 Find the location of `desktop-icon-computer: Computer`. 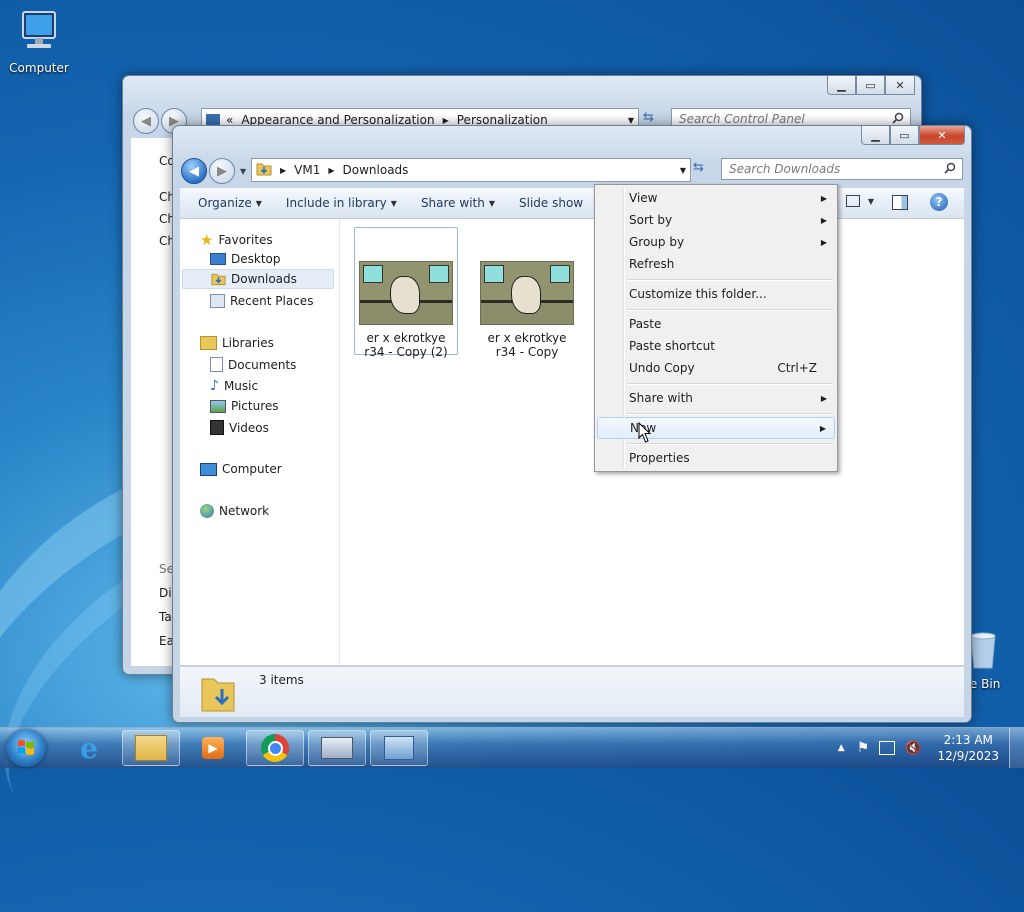

desktop-icon-computer: Computer is located at coordinates (39, 41).